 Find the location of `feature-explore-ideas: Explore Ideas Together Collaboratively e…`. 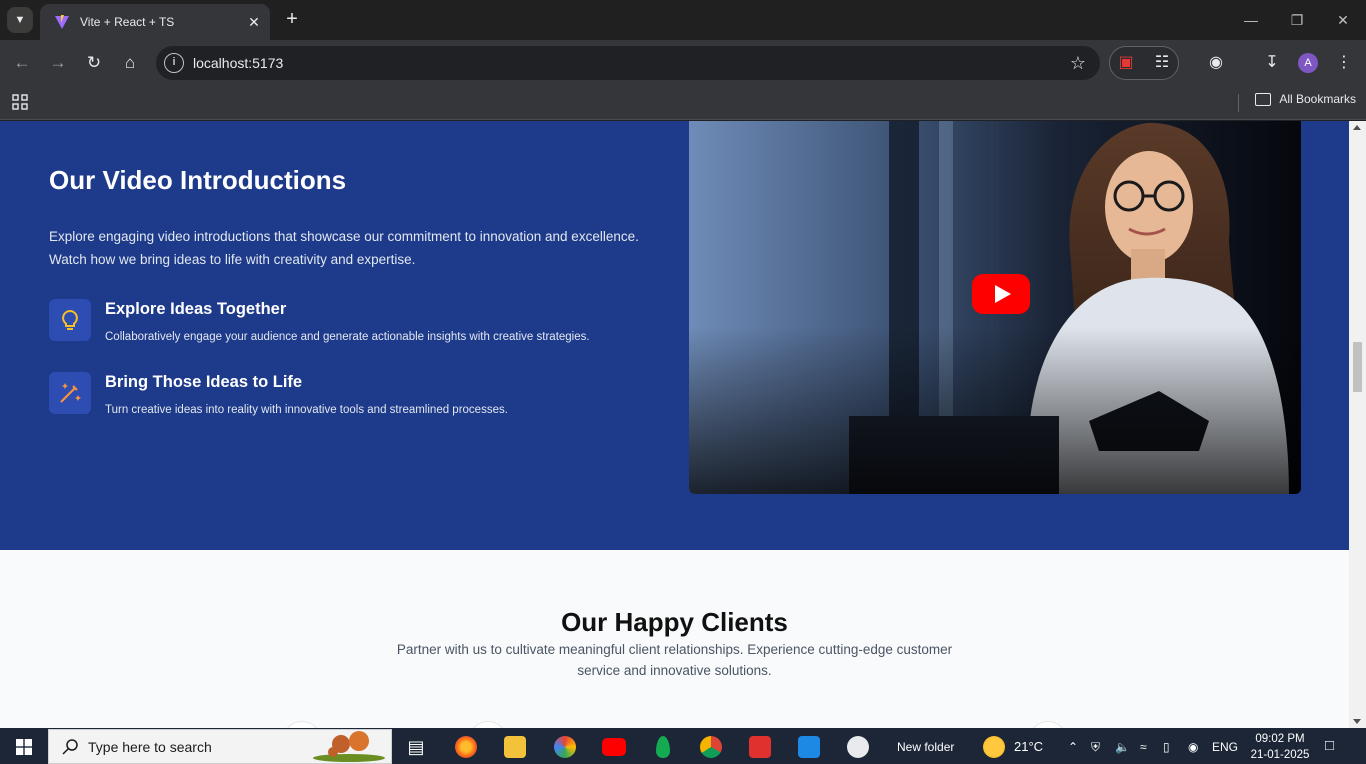

feature-explore-ideas: Explore Ideas Together Collaboratively e… is located at coordinates (319, 321).